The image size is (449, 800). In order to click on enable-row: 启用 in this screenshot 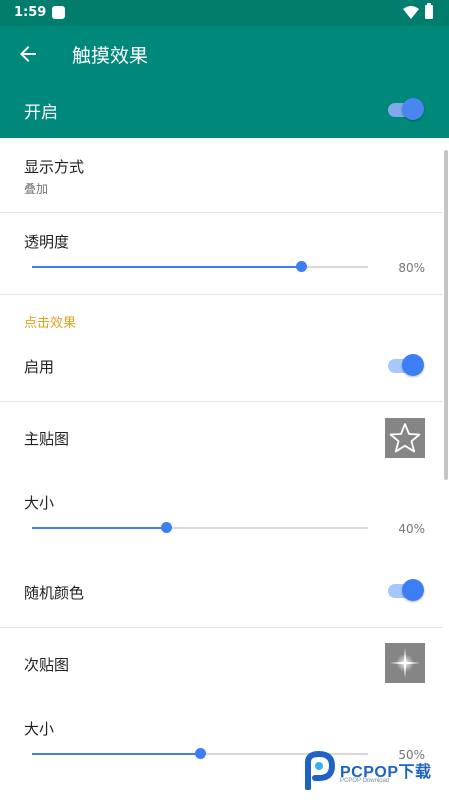, I will do `click(224, 369)`.